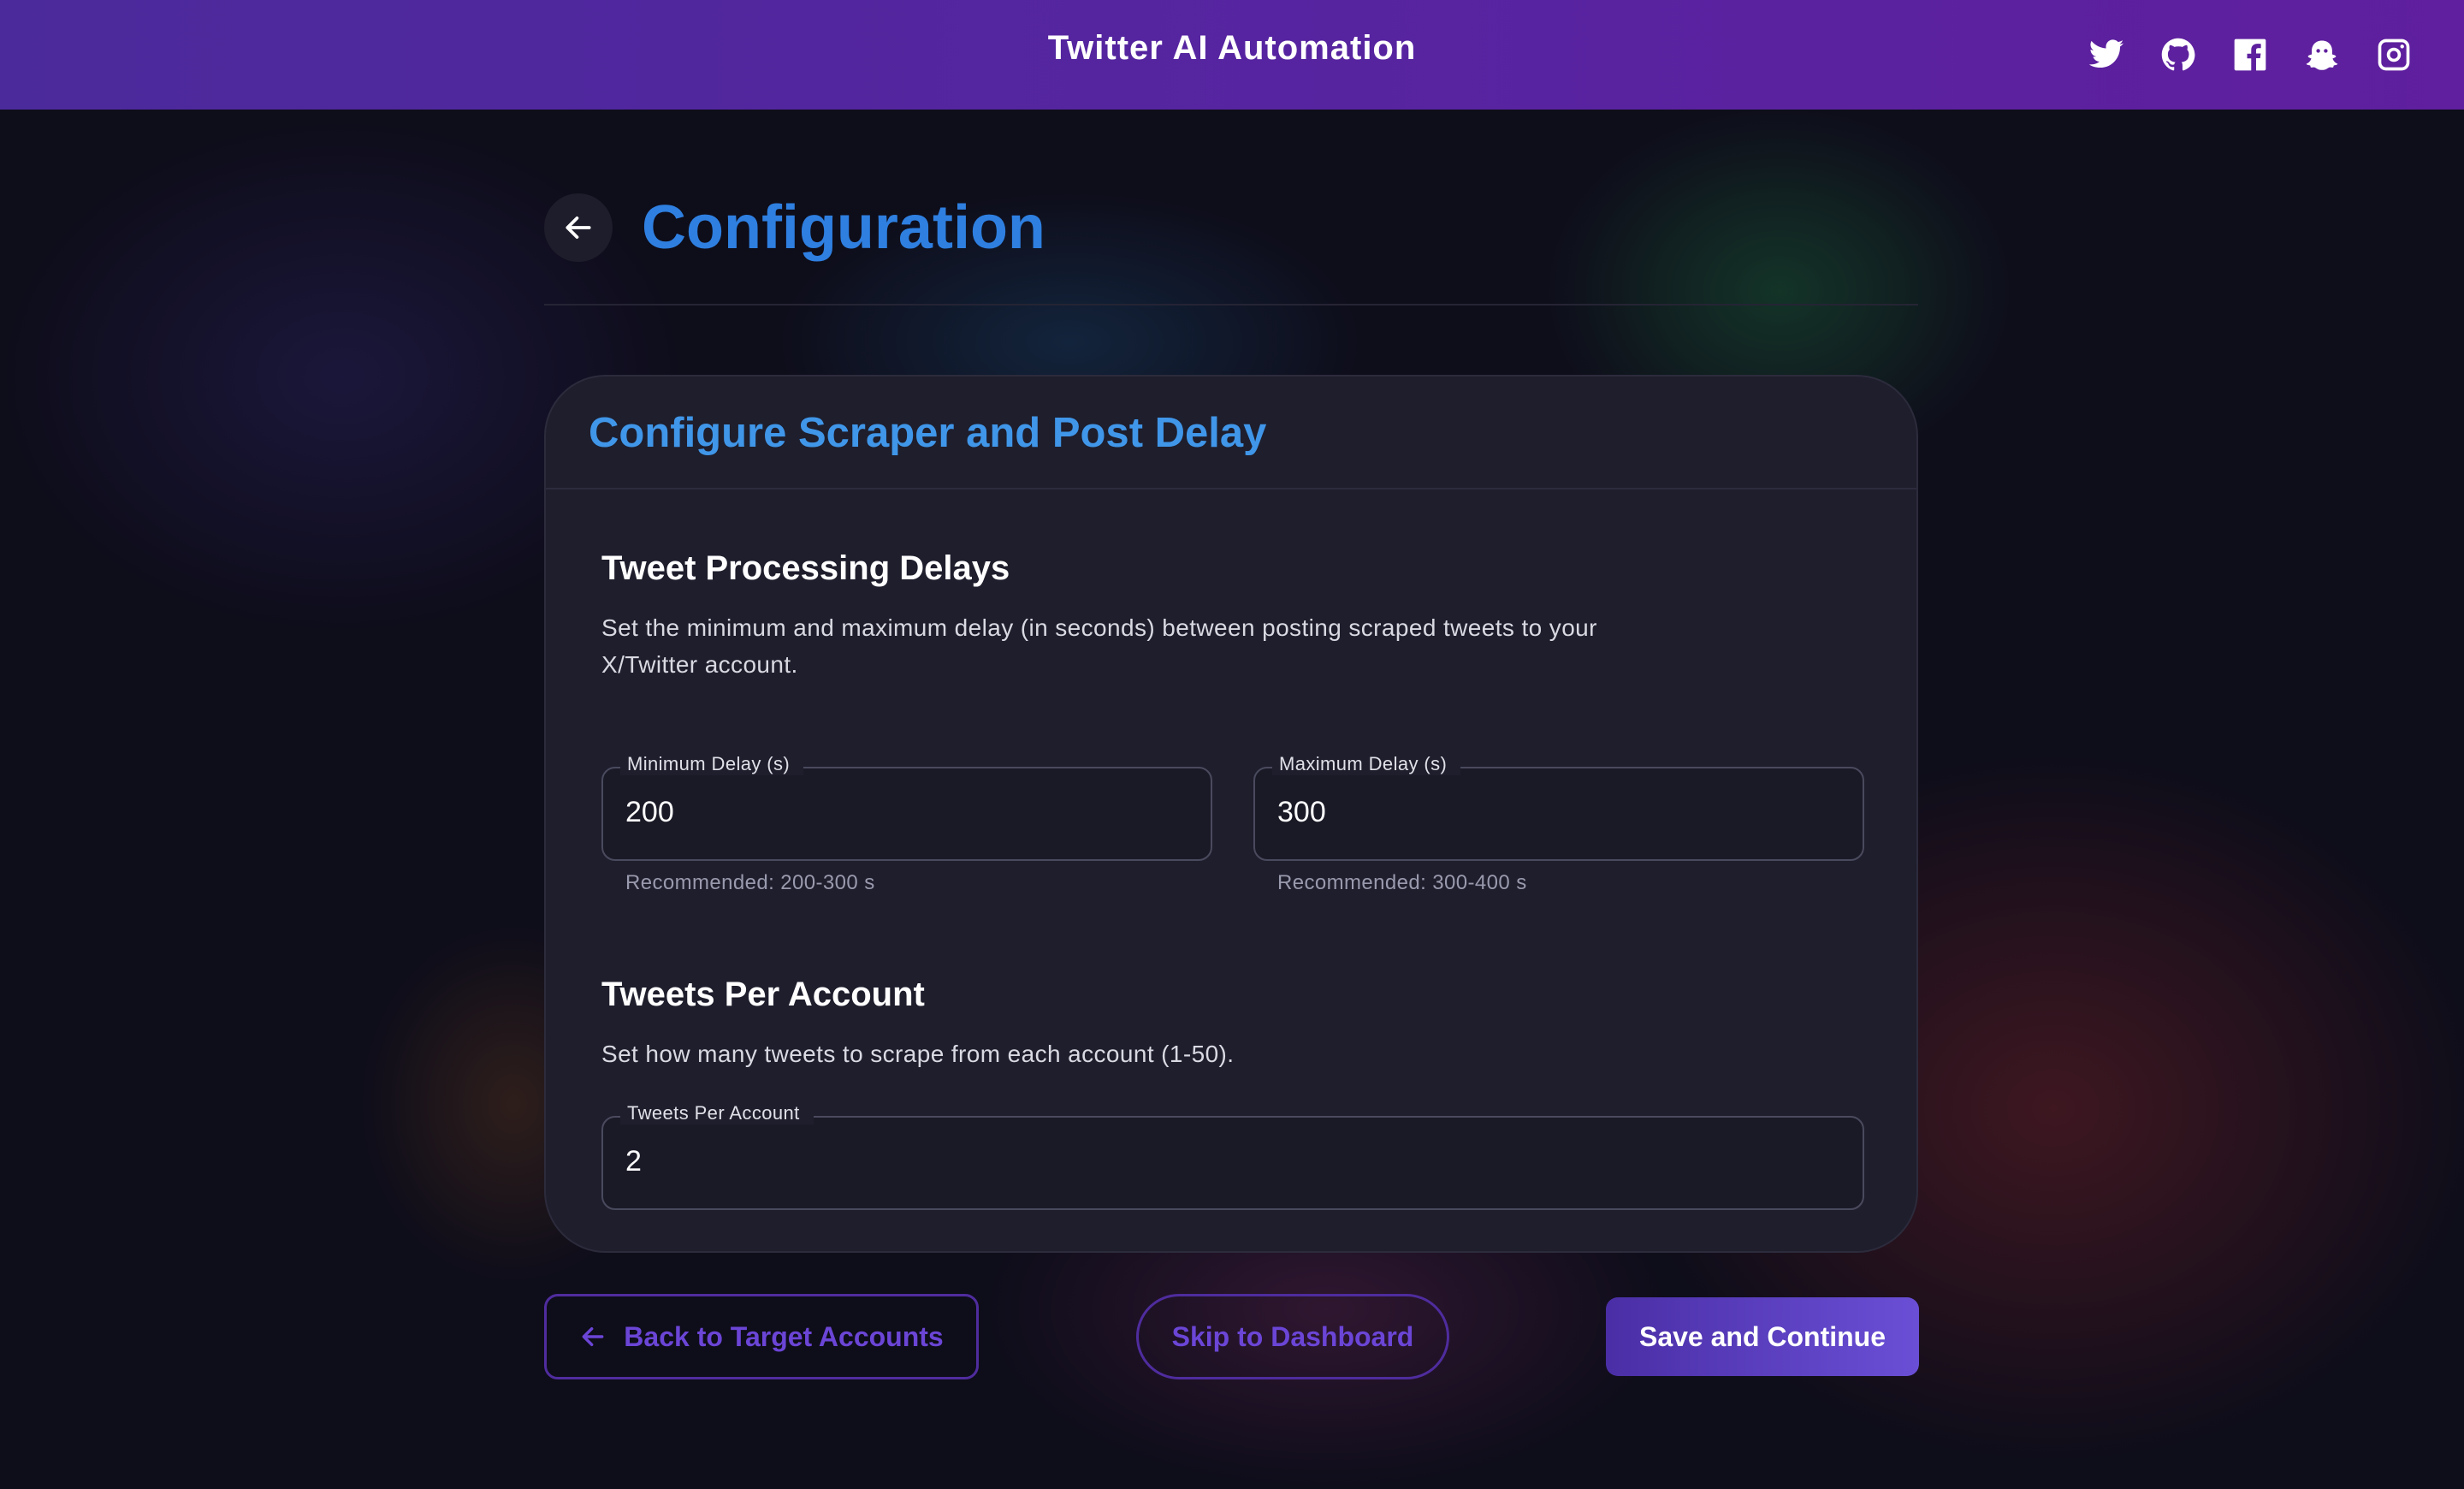 This screenshot has height=1489, width=2464. I want to click on back-button-label: Back to Target Accounts, so click(784, 1336).